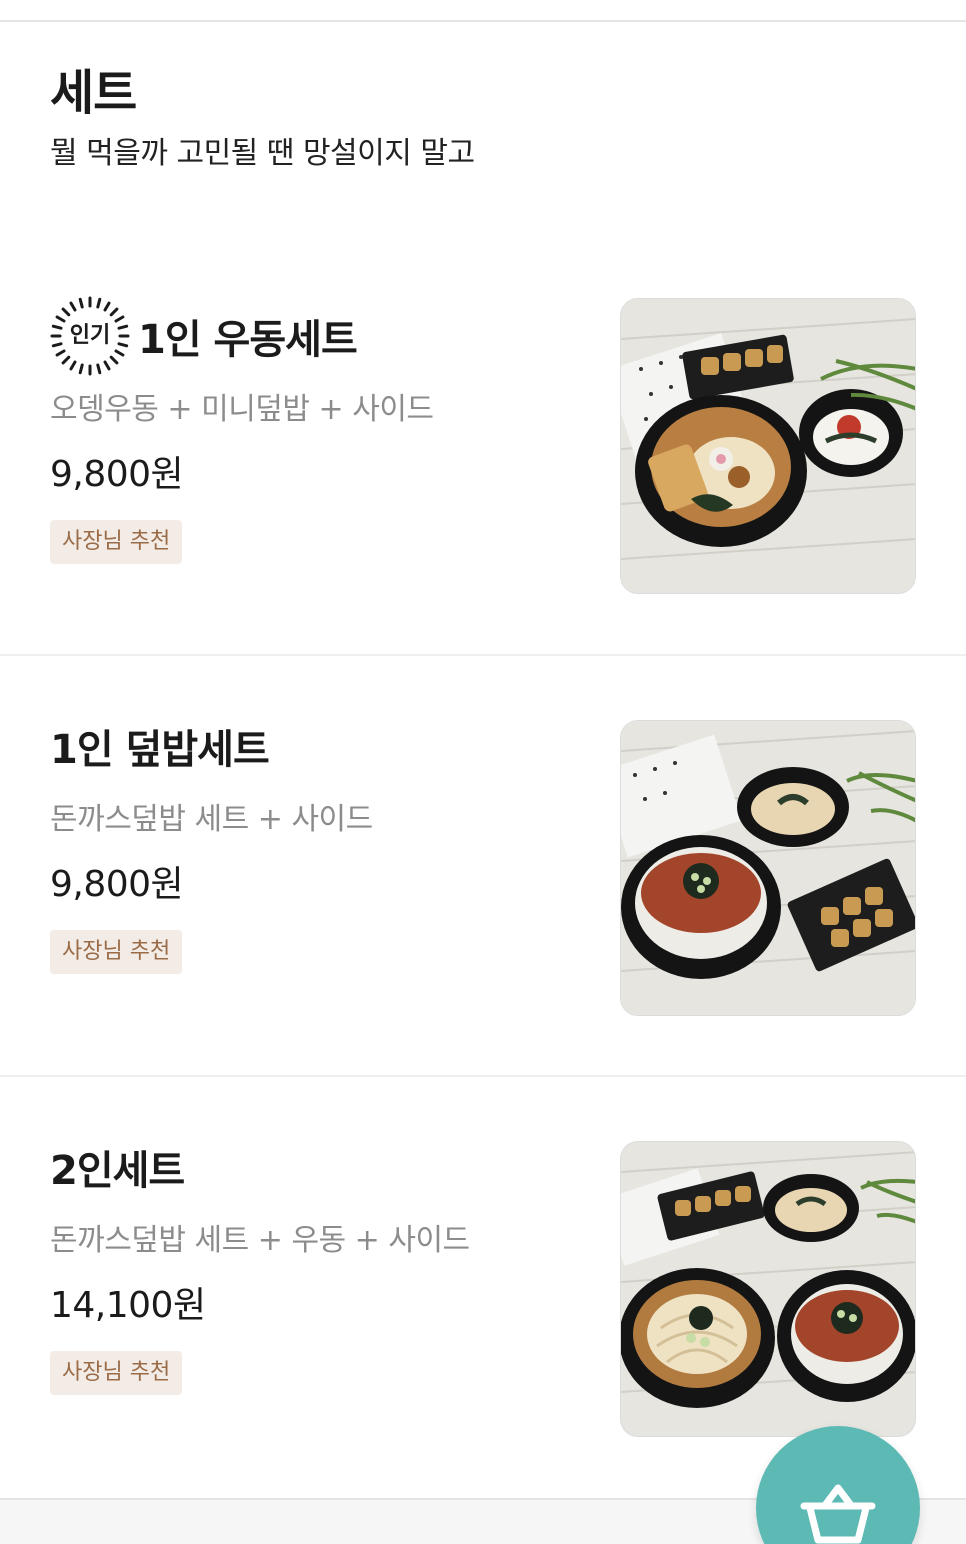 This screenshot has height=1544, width=966. I want to click on udon-set-photo-icon, so click(768, 446).